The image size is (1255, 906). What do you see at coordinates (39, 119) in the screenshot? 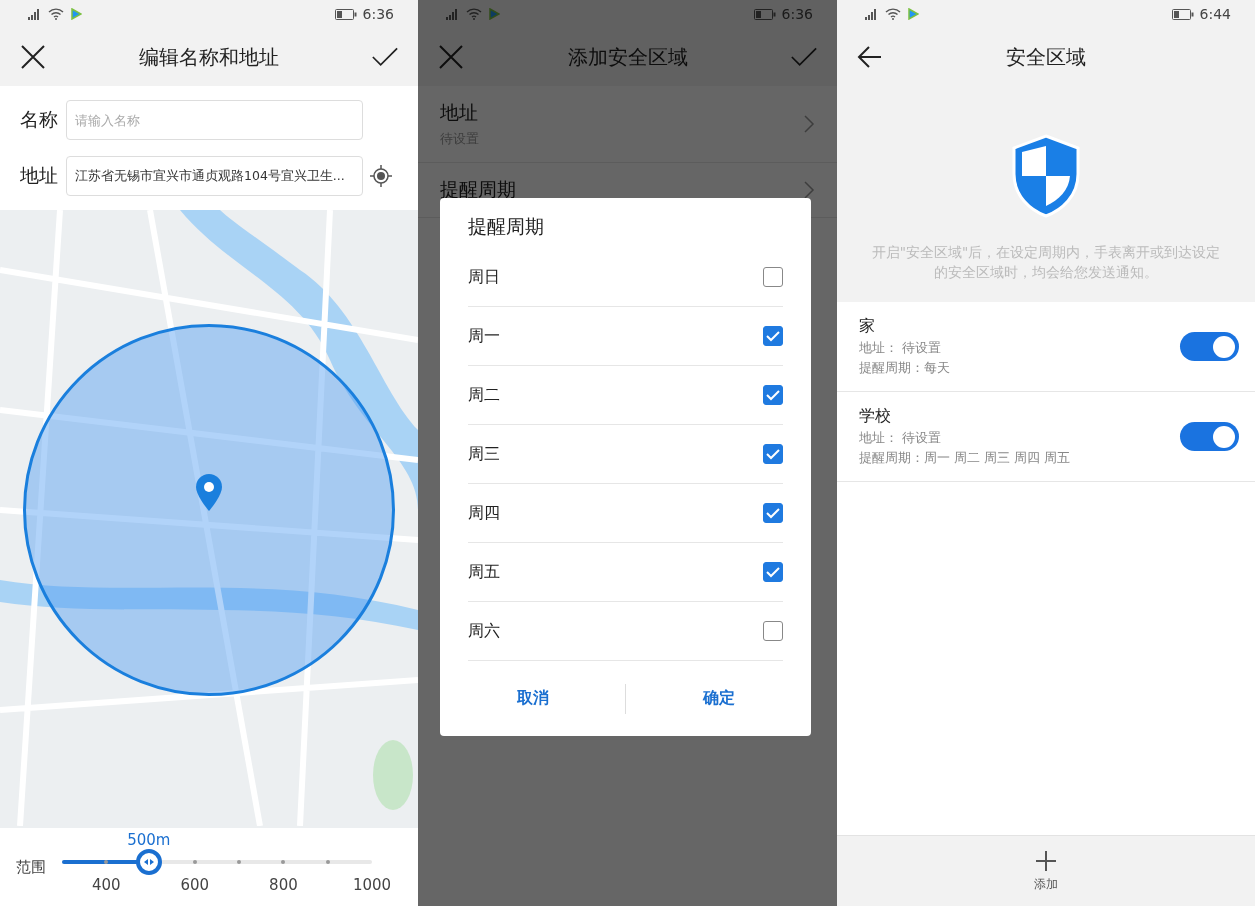
I see `field-label: 名称` at bounding box center [39, 119].